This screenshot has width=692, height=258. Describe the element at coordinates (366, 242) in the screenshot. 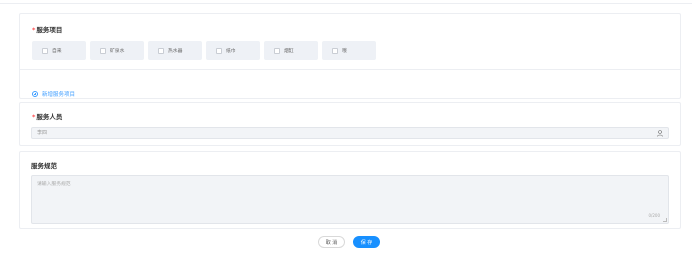

I see `save-button: 保 存` at that location.